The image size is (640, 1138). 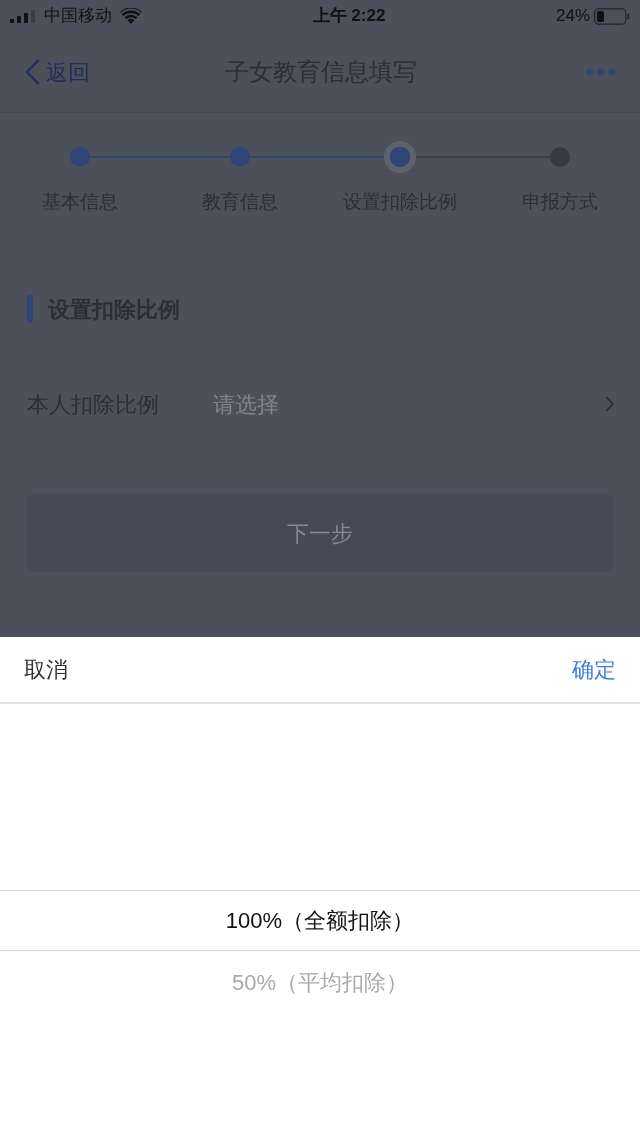 I want to click on confirm-button: 确定, so click(x=594, y=669).